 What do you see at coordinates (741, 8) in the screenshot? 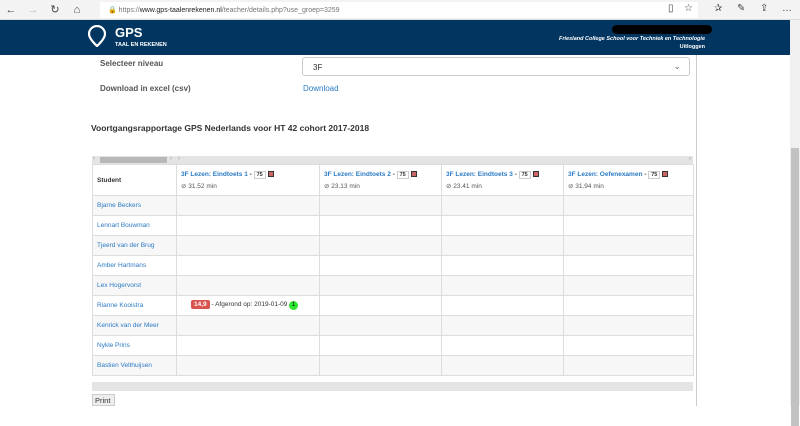
I see `pen-icon: ✎` at bounding box center [741, 8].